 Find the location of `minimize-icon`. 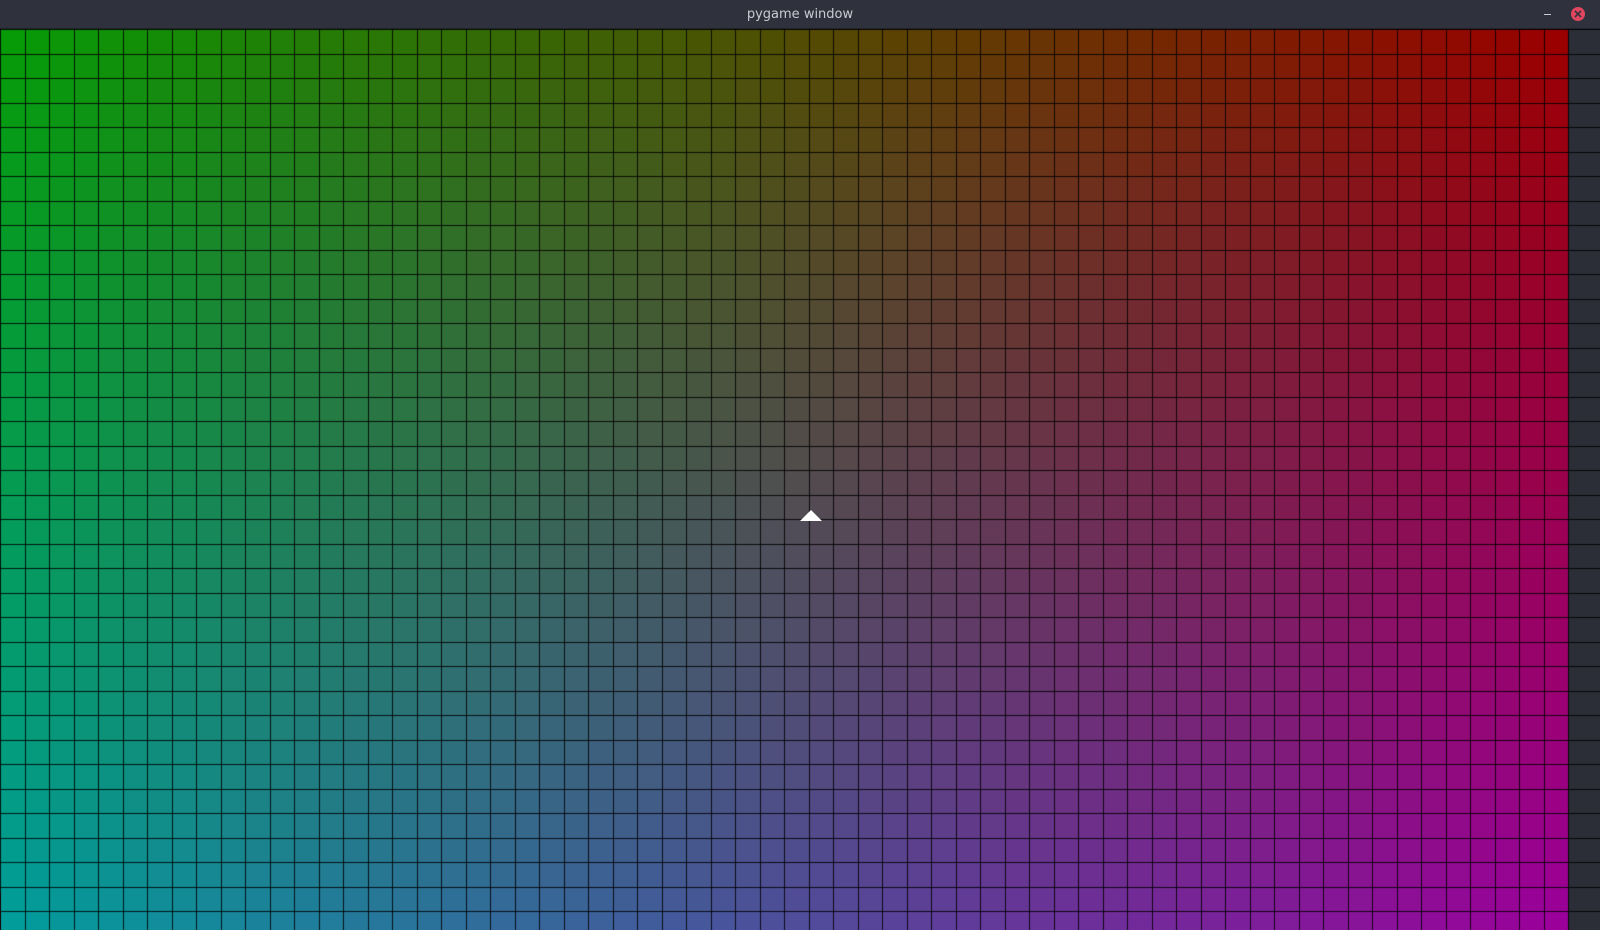

minimize-icon is located at coordinates (1547, 14).